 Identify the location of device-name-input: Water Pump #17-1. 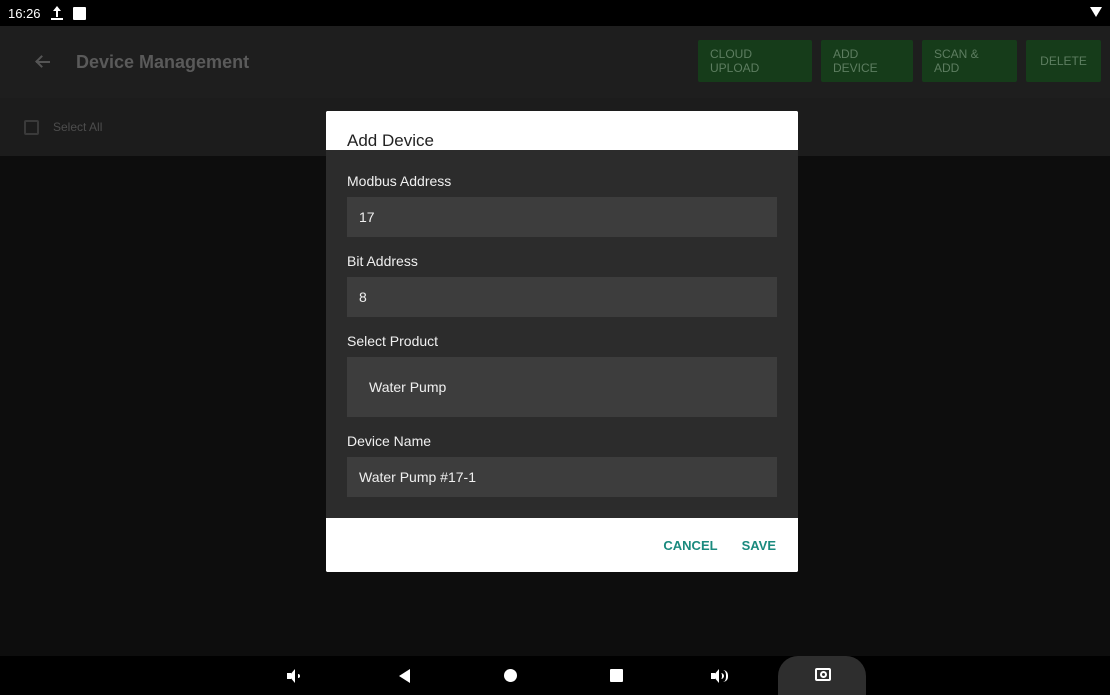
(562, 477).